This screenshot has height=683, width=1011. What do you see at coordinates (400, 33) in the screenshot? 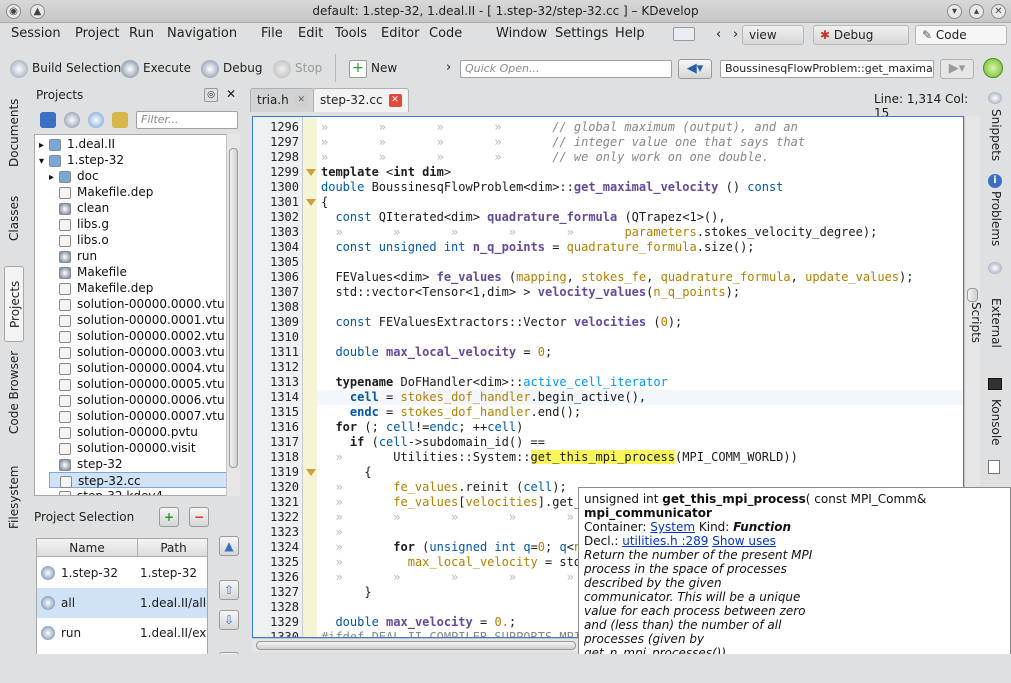
I see `menu-editor: Editor` at bounding box center [400, 33].